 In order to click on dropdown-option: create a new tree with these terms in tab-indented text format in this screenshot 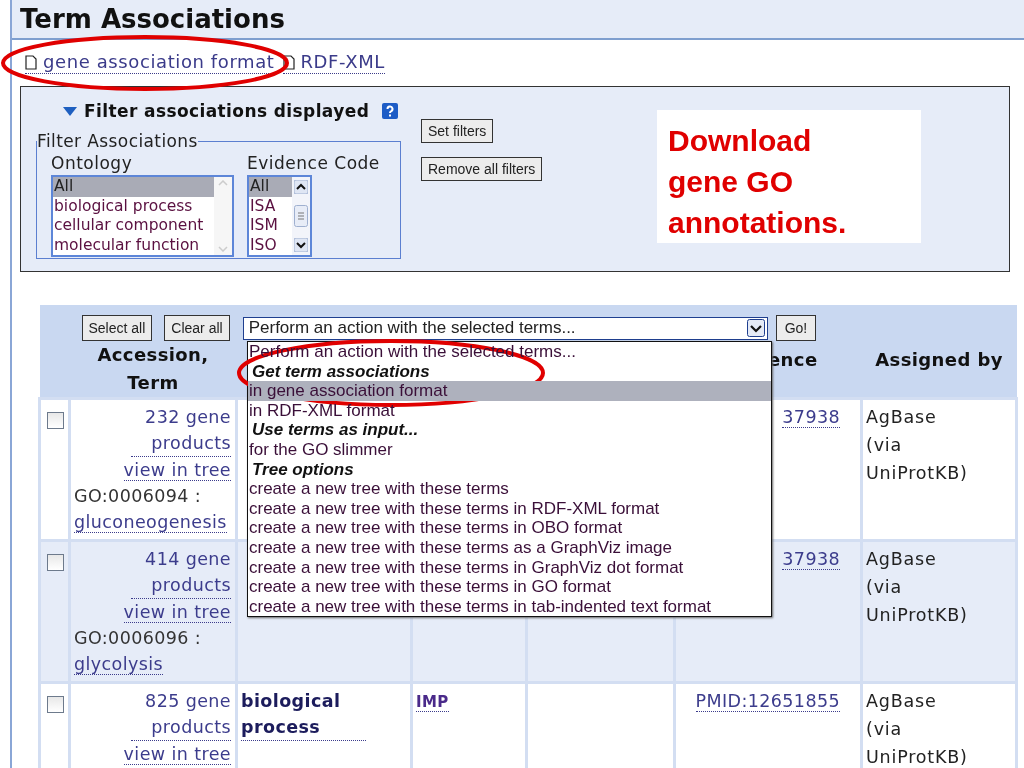, I will do `click(509, 606)`.